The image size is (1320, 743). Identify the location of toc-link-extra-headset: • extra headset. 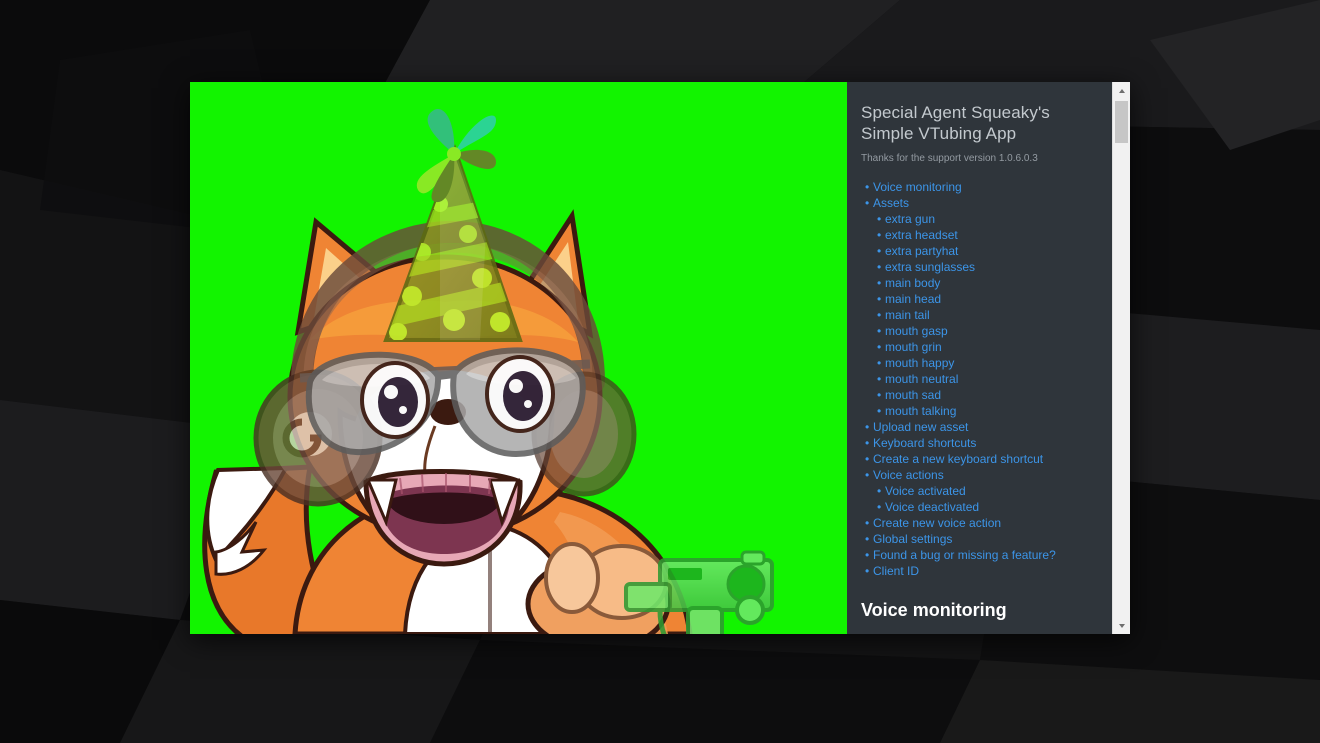
(979, 235).